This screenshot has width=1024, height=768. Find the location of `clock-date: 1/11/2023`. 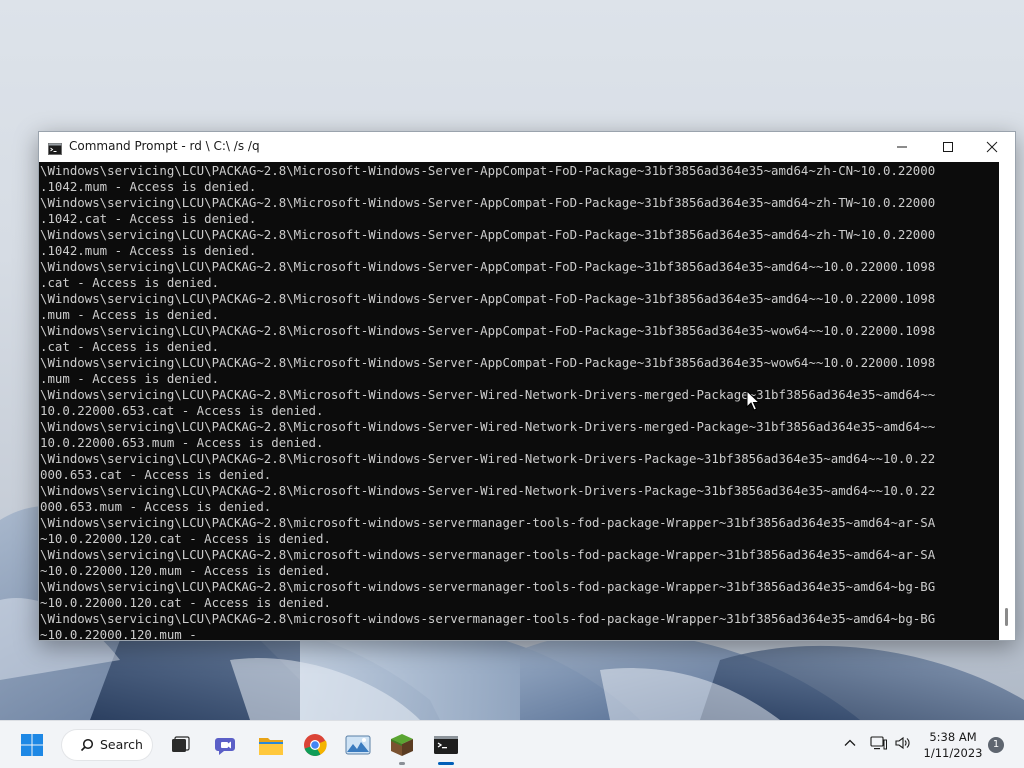

clock-date: 1/11/2023 is located at coordinates (953, 753).